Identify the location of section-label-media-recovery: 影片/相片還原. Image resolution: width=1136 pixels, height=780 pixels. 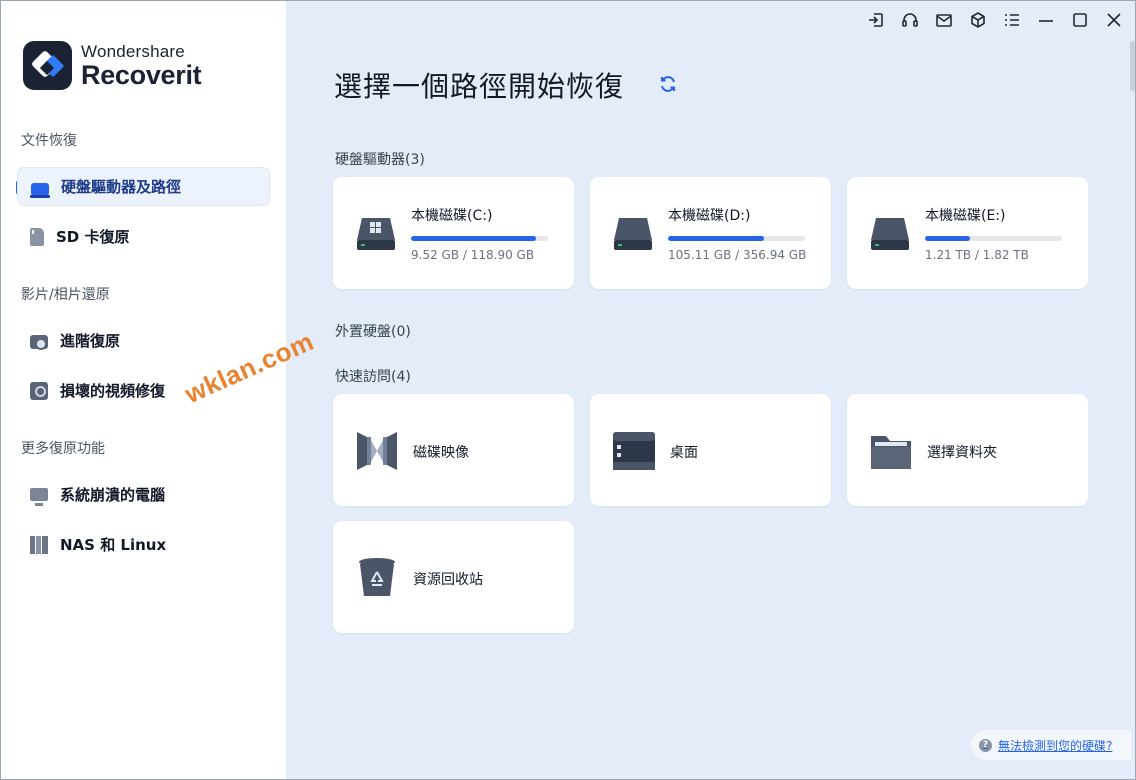
(65, 295).